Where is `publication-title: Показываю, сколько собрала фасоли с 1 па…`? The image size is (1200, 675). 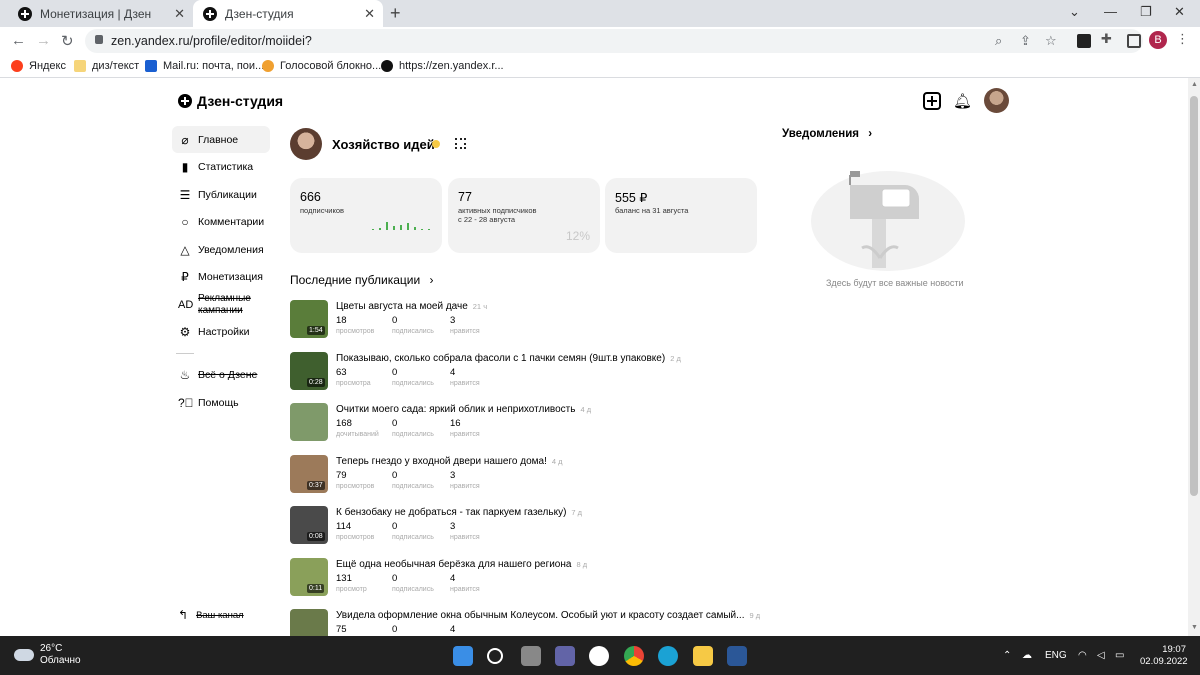
publication-title: Показываю, сколько собрала фасоли с 1 па… is located at coordinates (508, 358).